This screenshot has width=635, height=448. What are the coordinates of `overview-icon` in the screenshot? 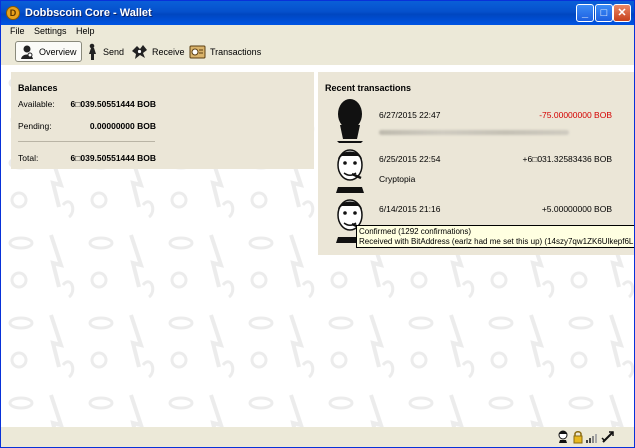 It's located at (27, 52).